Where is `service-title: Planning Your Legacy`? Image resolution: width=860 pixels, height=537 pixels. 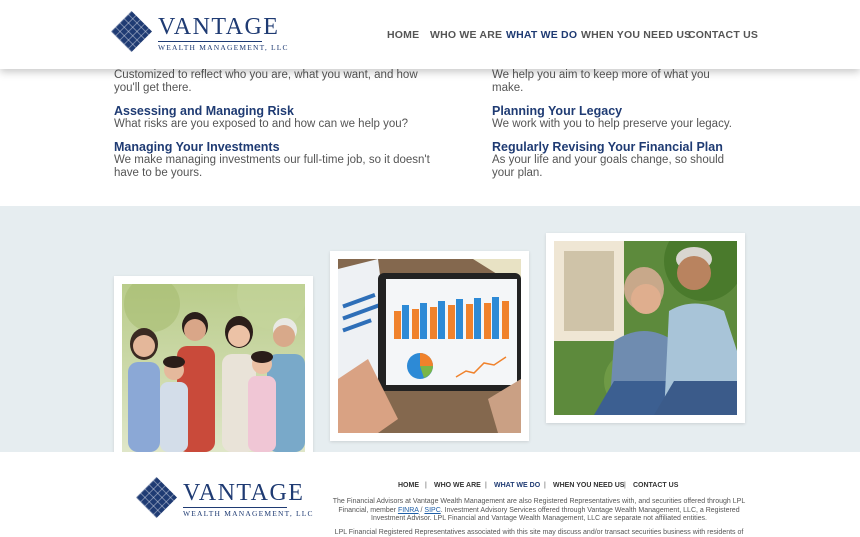 service-title: Planning Your Legacy is located at coordinates (617, 111).